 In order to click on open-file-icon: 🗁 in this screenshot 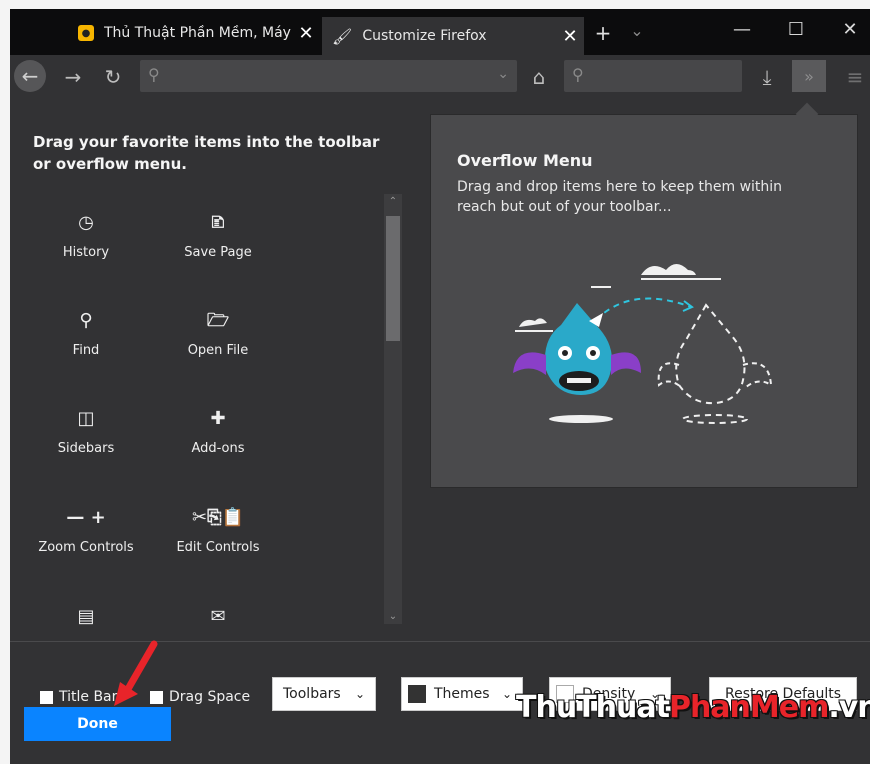, I will do `click(218, 320)`.